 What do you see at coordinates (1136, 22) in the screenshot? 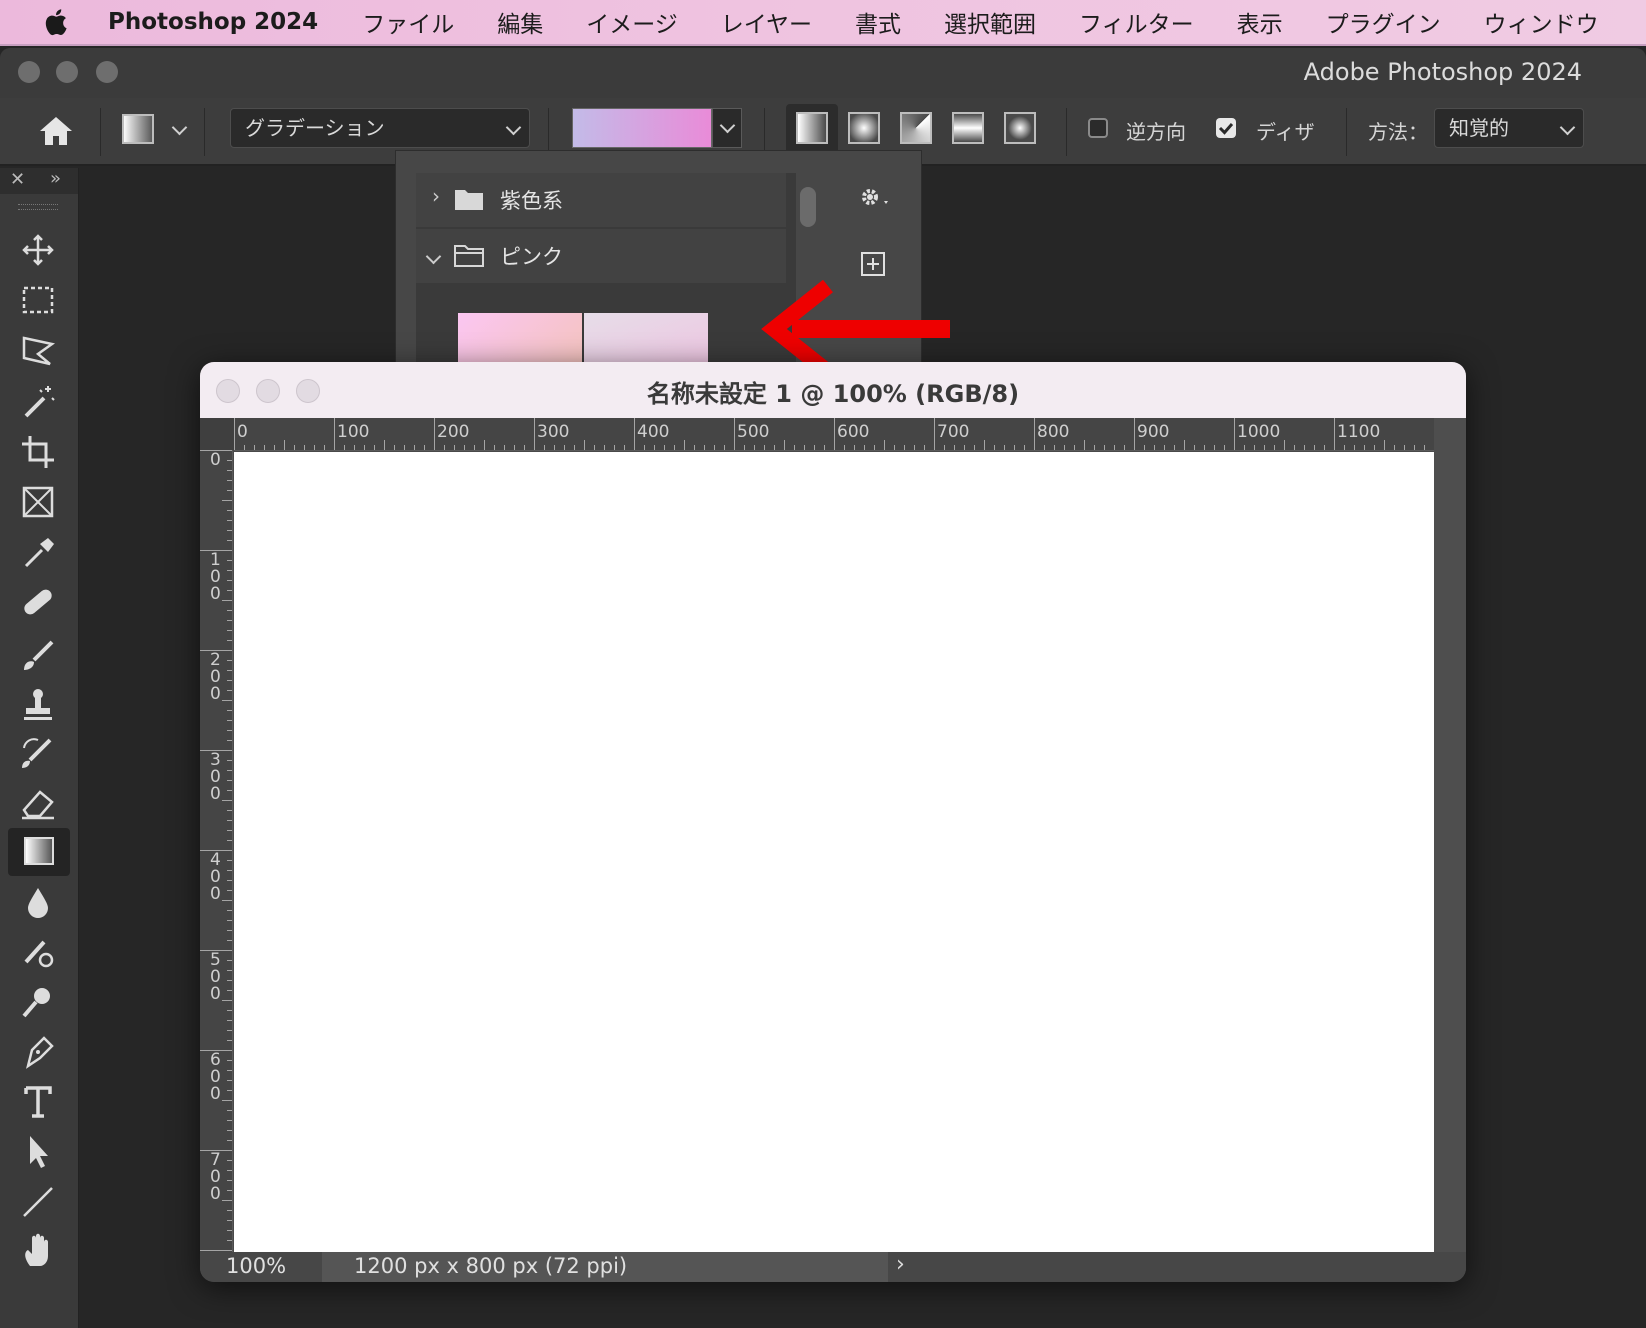
I see `menu-filter: フィルター` at bounding box center [1136, 22].